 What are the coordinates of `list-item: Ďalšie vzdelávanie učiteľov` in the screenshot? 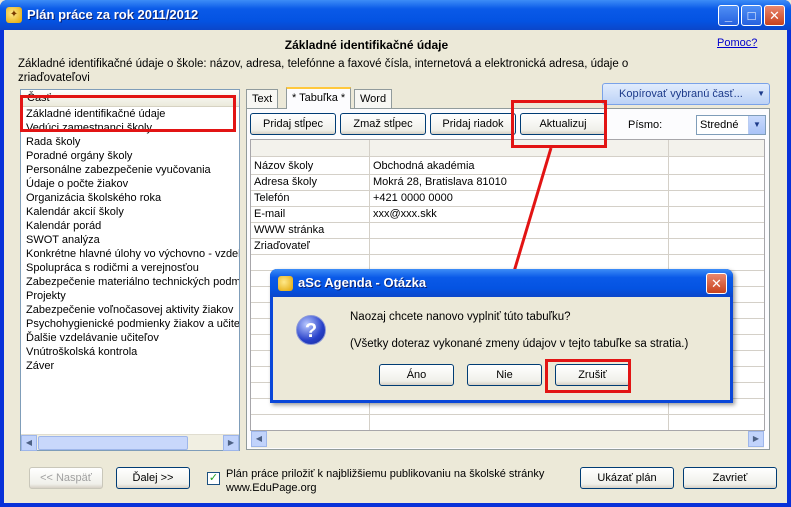 It's located at (130, 338).